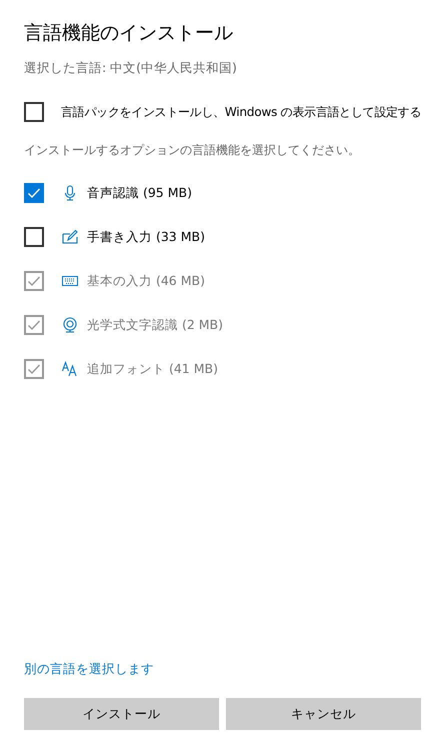  Describe the element at coordinates (70, 281) in the screenshot. I see `keyboard-icon` at that location.